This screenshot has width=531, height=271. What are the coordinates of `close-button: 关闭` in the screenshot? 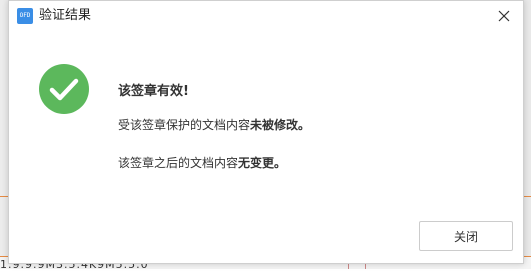 It's located at (466, 236).